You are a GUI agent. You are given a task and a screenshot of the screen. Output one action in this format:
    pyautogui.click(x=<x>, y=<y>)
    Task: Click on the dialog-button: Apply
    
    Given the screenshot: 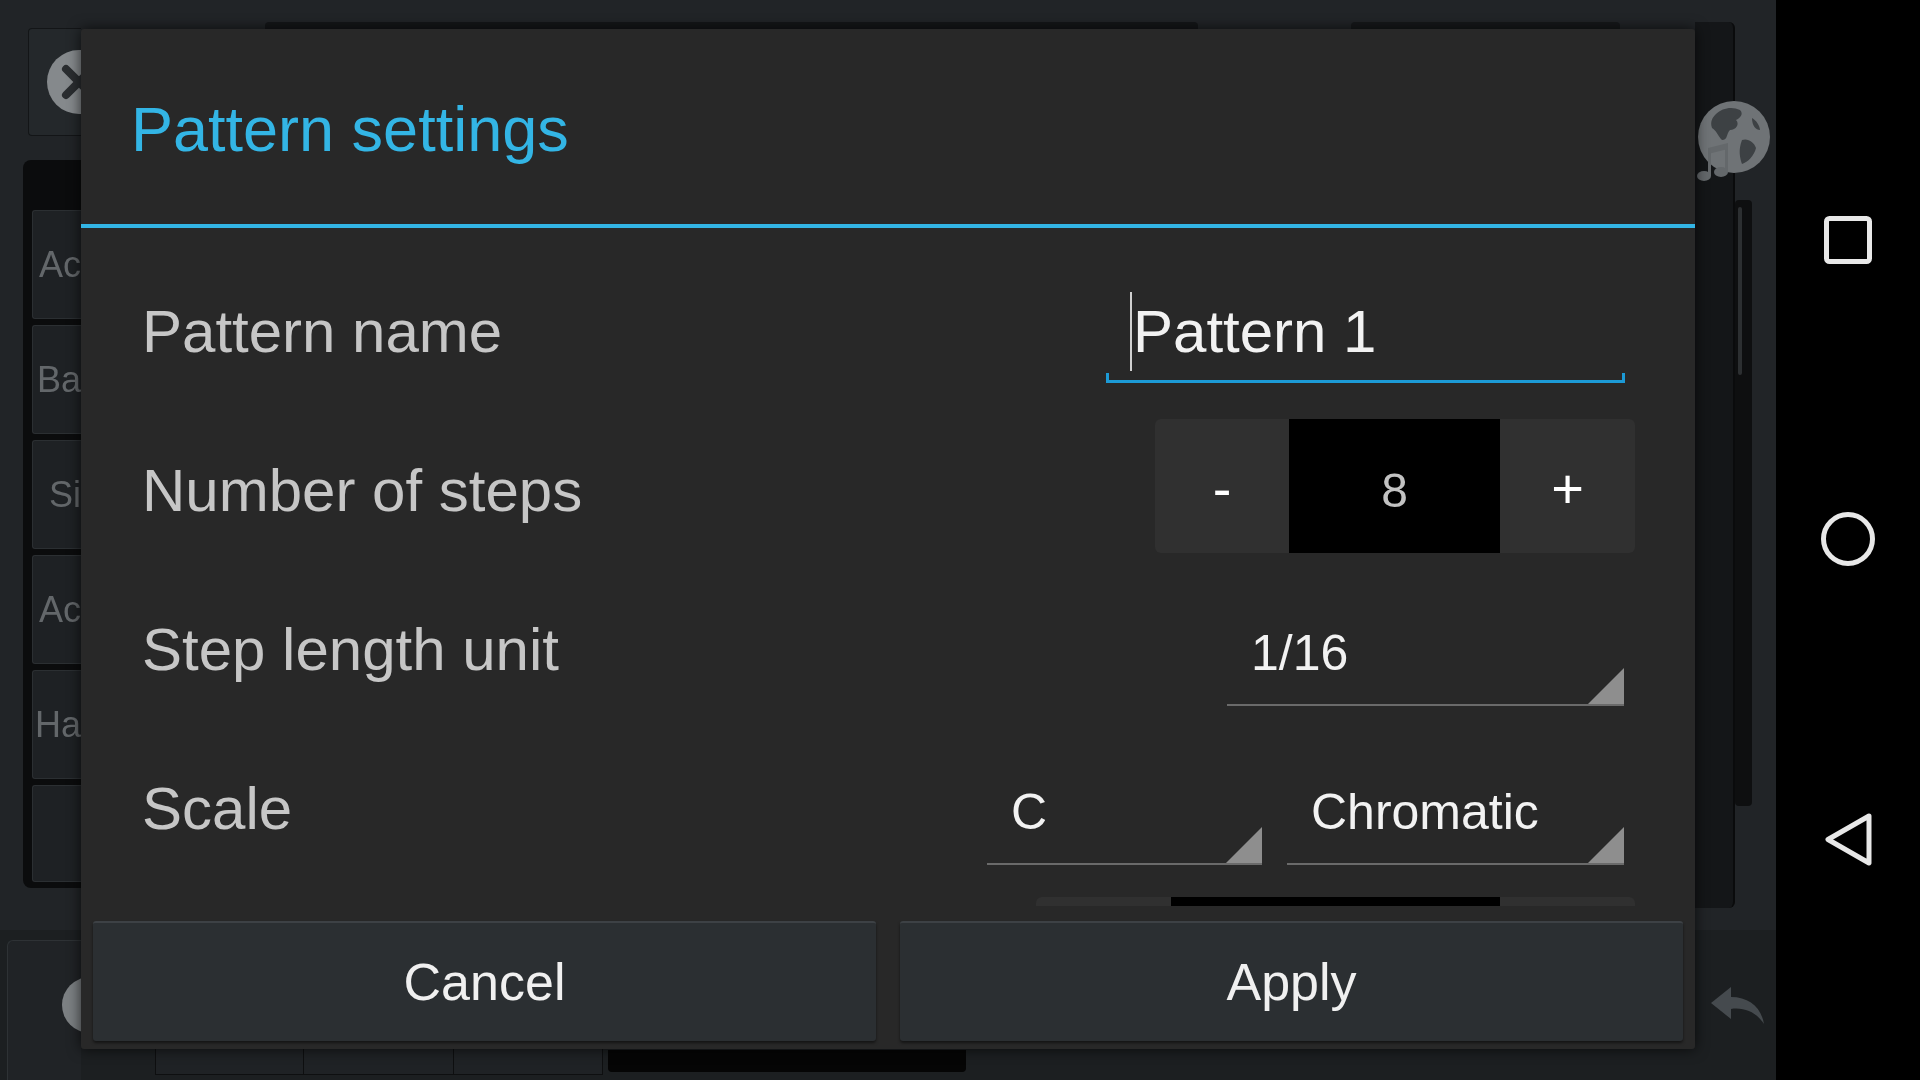 What is the action you would take?
    pyautogui.click(x=1291, y=981)
    